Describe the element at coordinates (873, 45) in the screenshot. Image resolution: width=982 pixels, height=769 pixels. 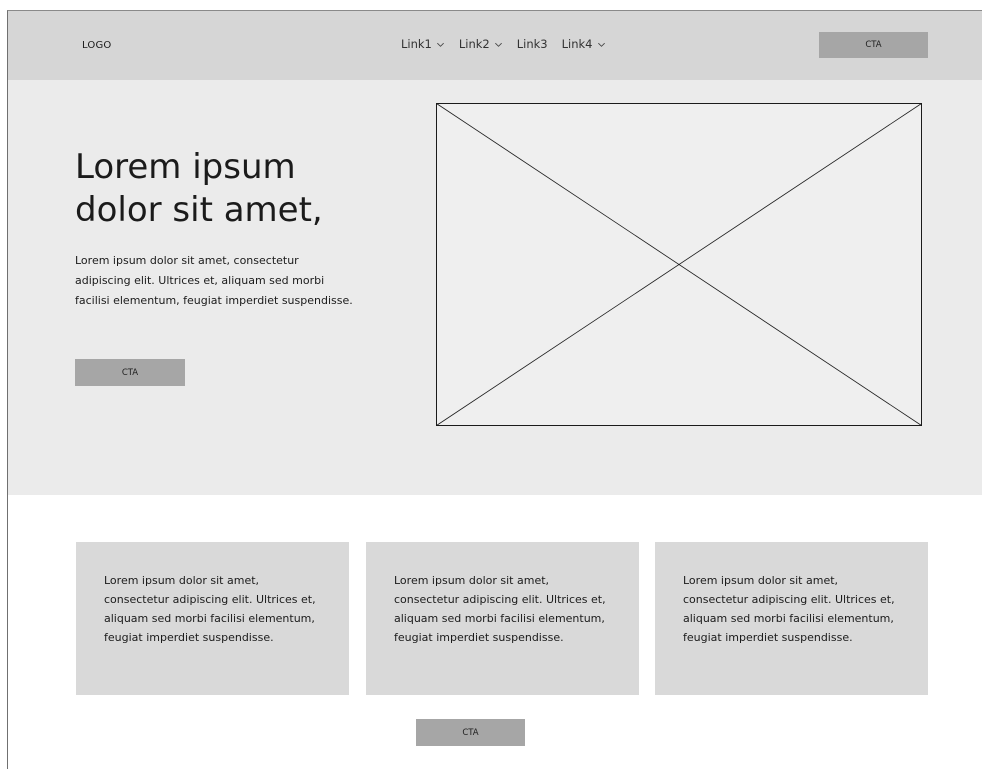
I see `header-cta-button: CTA` at that location.